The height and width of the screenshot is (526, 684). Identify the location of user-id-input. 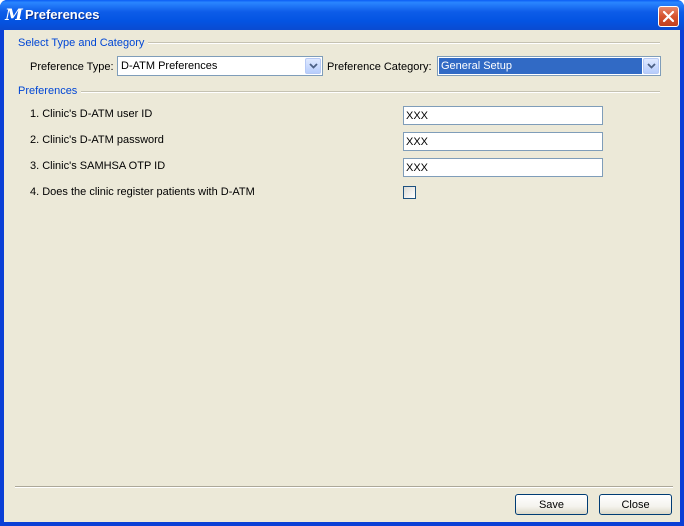
(503, 115).